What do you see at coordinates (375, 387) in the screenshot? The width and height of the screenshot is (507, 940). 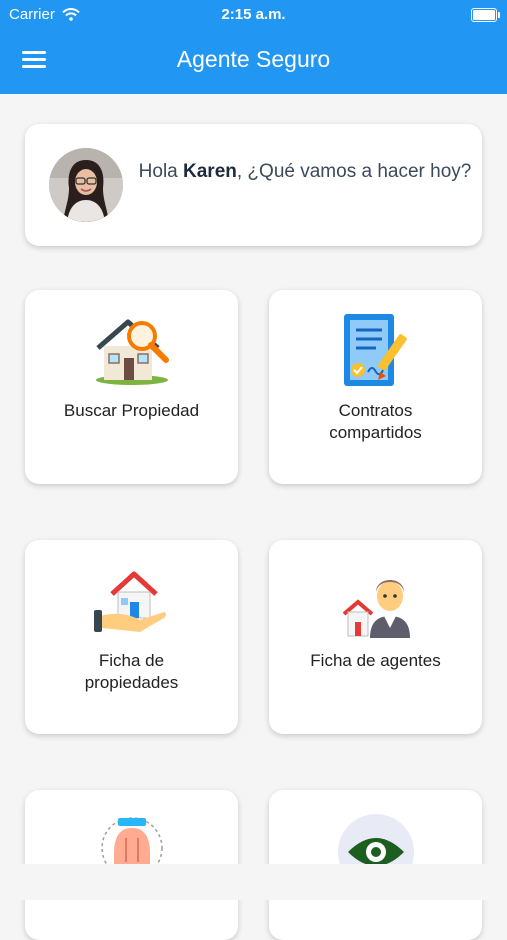 I see `tile-contratos-compartidos: Contratos compartidos` at bounding box center [375, 387].